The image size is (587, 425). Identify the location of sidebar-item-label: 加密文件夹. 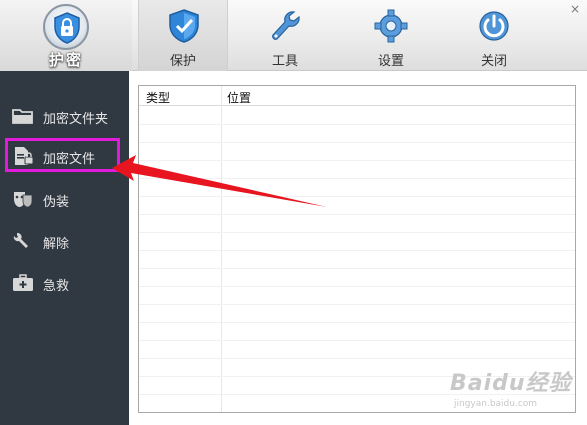
(76, 119).